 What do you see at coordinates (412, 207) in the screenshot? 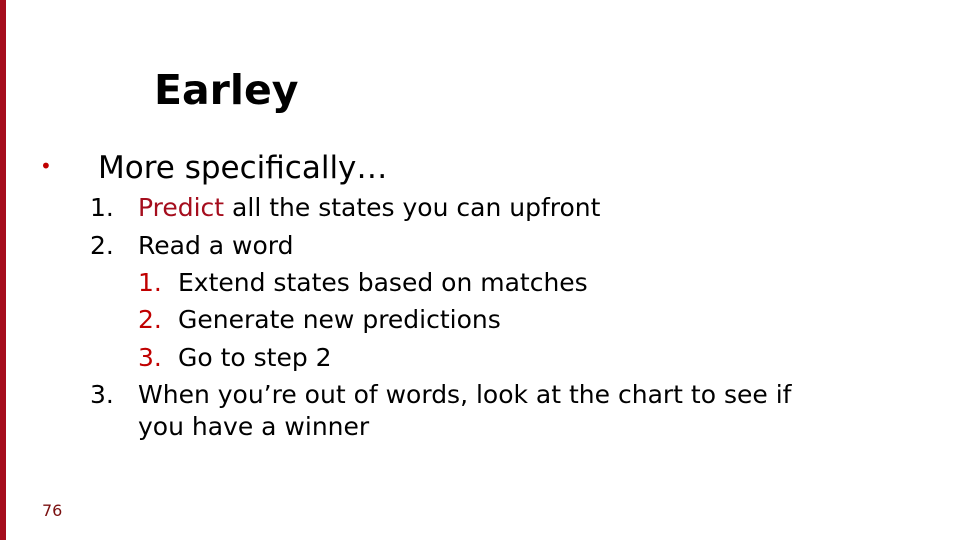
I see `list-item-1-text: all the states you can upfront` at bounding box center [412, 207].